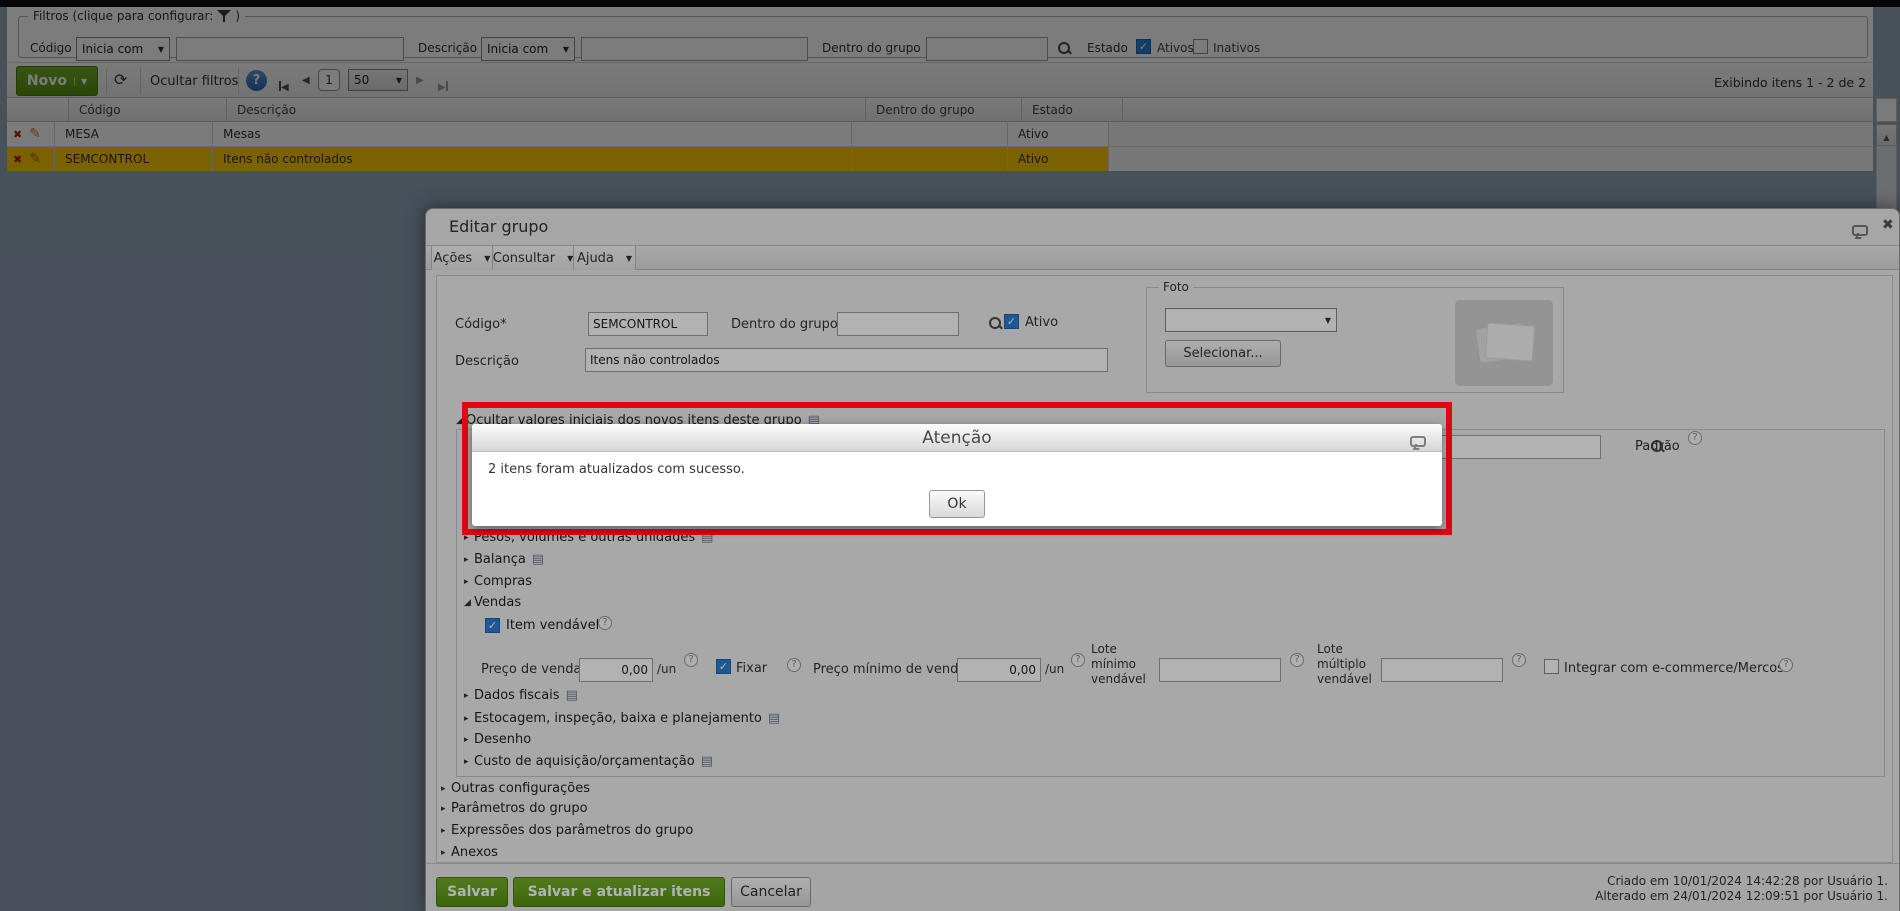 This screenshot has height=911, width=1900. I want to click on alert-title: Atenção, so click(957, 437).